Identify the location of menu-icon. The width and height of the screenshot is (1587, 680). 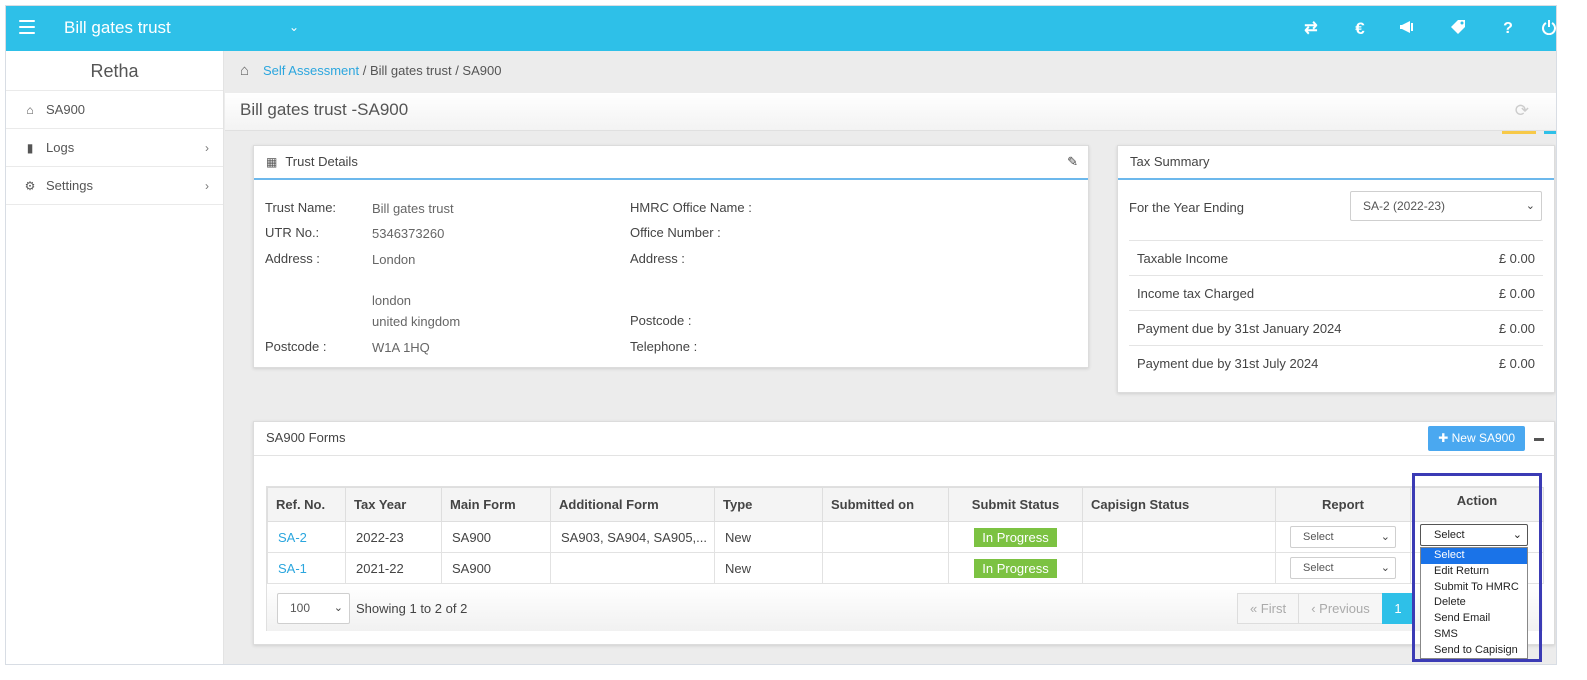
(27, 27).